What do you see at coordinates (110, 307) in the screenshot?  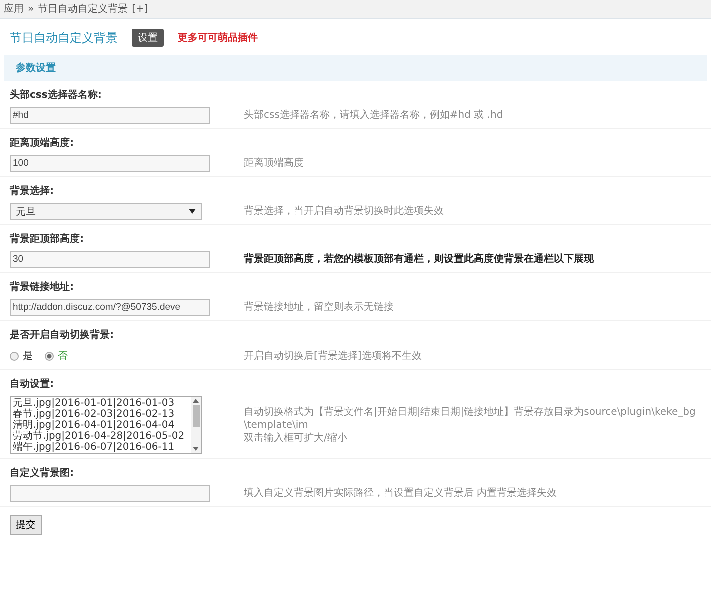 I see `input-field: http://addon.discuz.com/?@50735.deve` at bounding box center [110, 307].